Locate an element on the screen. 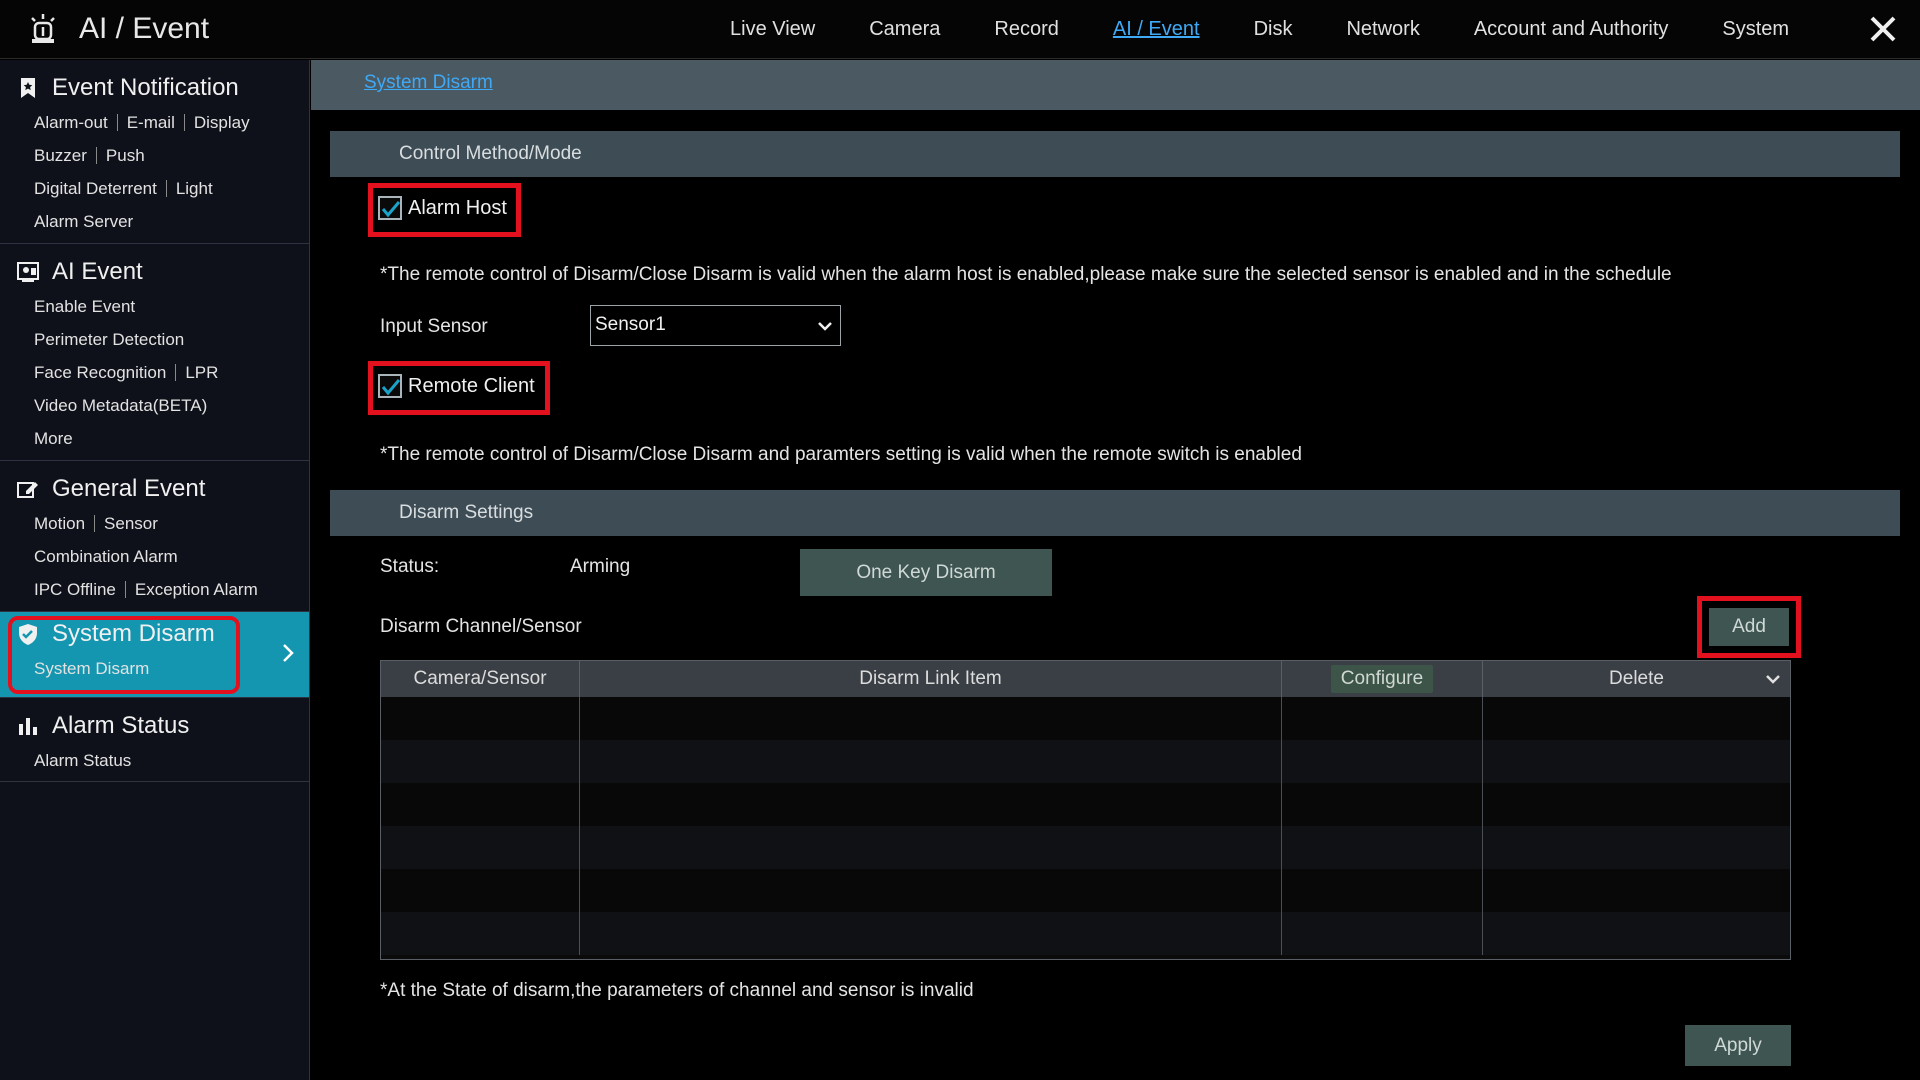 Image resolution: width=1920 pixels, height=1080 pixels. sidebar-item-ipc-offline: IPC Offline is located at coordinates (75, 590).